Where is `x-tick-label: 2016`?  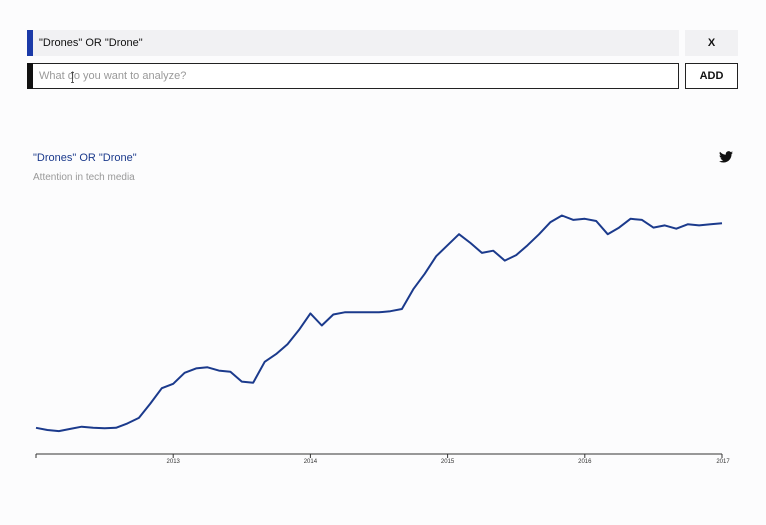 x-tick-label: 2016 is located at coordinates (585, 462).